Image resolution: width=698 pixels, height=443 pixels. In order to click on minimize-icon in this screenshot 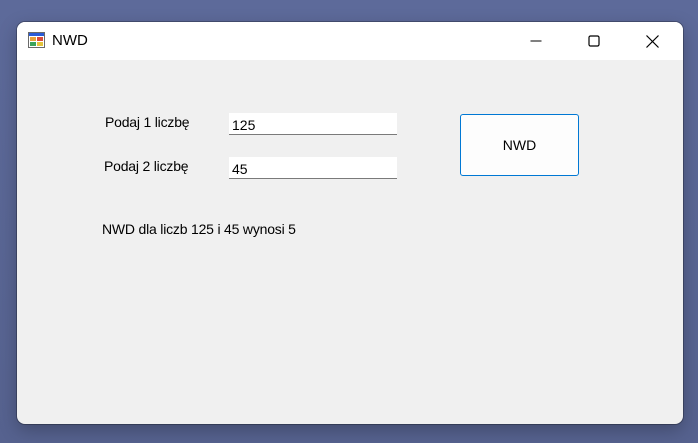, I will do `click(536, 41)`.